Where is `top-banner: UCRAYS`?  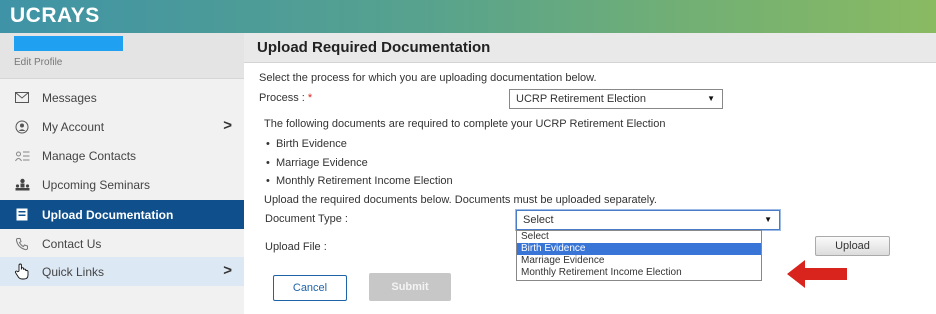
top-banner: UCRAYS is located at coordinates (468, 16).